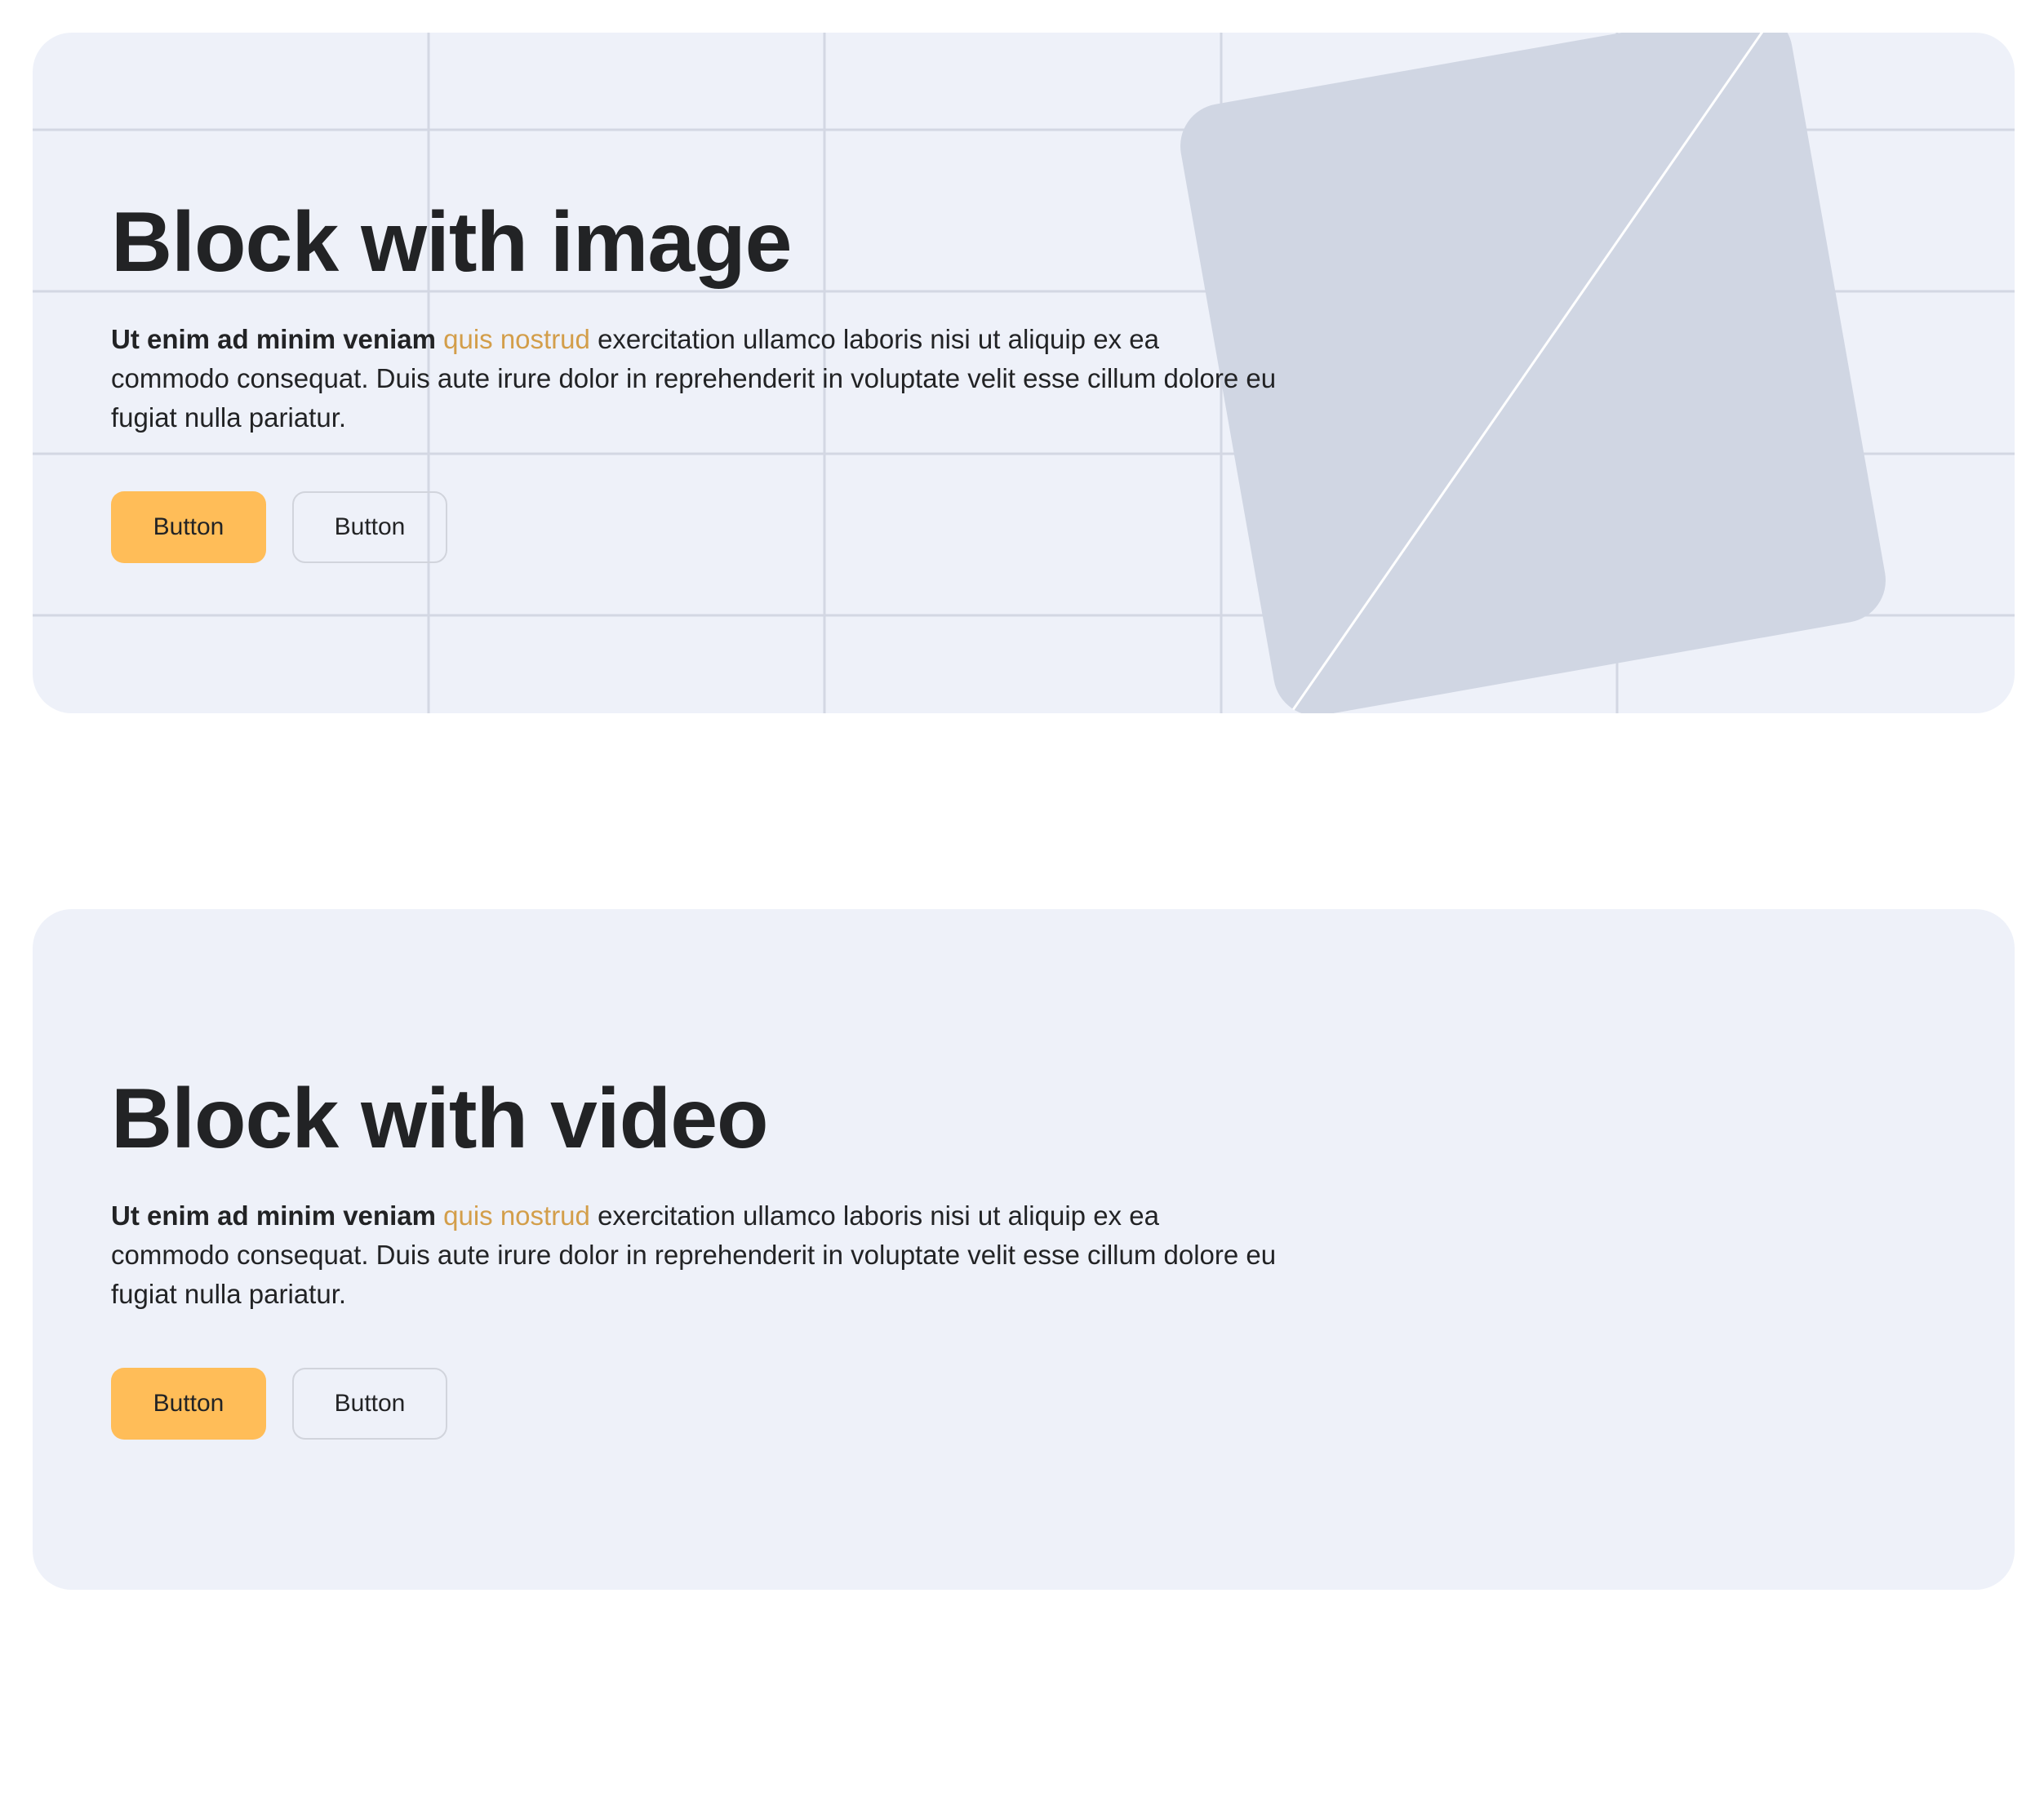 This screenshot has width=2044, height=1815. I want to click on block-title: Block with image, so click(452, 242).